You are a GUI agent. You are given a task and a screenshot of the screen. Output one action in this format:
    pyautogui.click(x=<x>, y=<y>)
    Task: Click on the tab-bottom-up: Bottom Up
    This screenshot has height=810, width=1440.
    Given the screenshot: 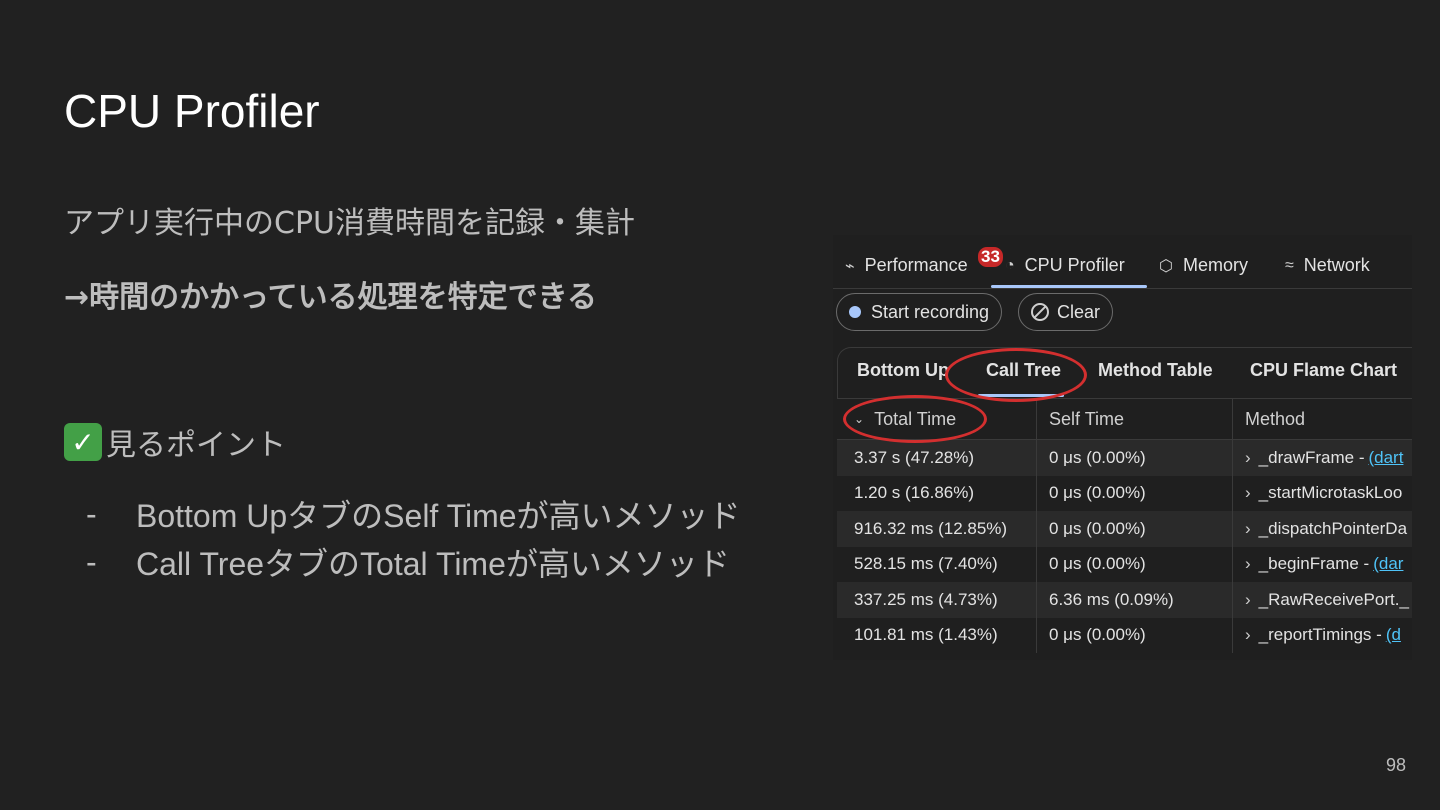 What is the action you would take?
    pyautogui.click(x=903, y=370)
    